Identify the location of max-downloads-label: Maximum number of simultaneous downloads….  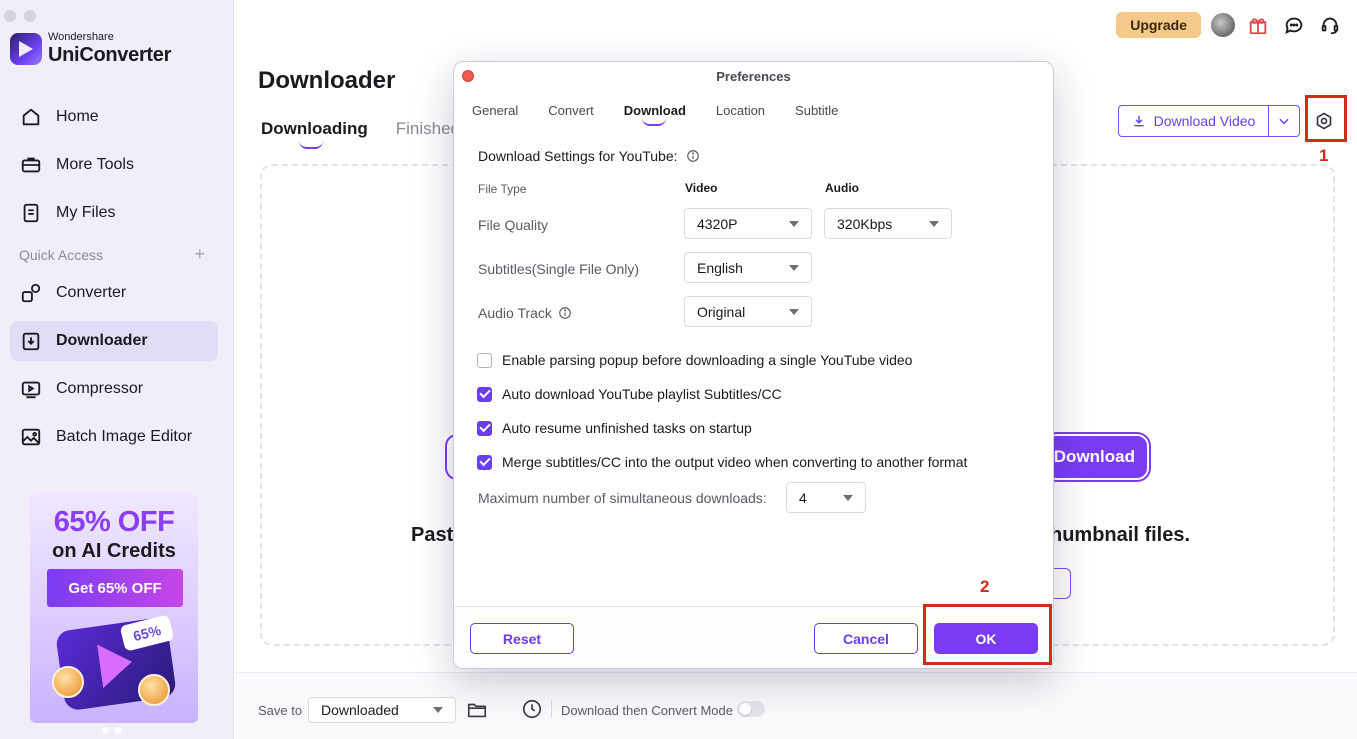
(622, 498).